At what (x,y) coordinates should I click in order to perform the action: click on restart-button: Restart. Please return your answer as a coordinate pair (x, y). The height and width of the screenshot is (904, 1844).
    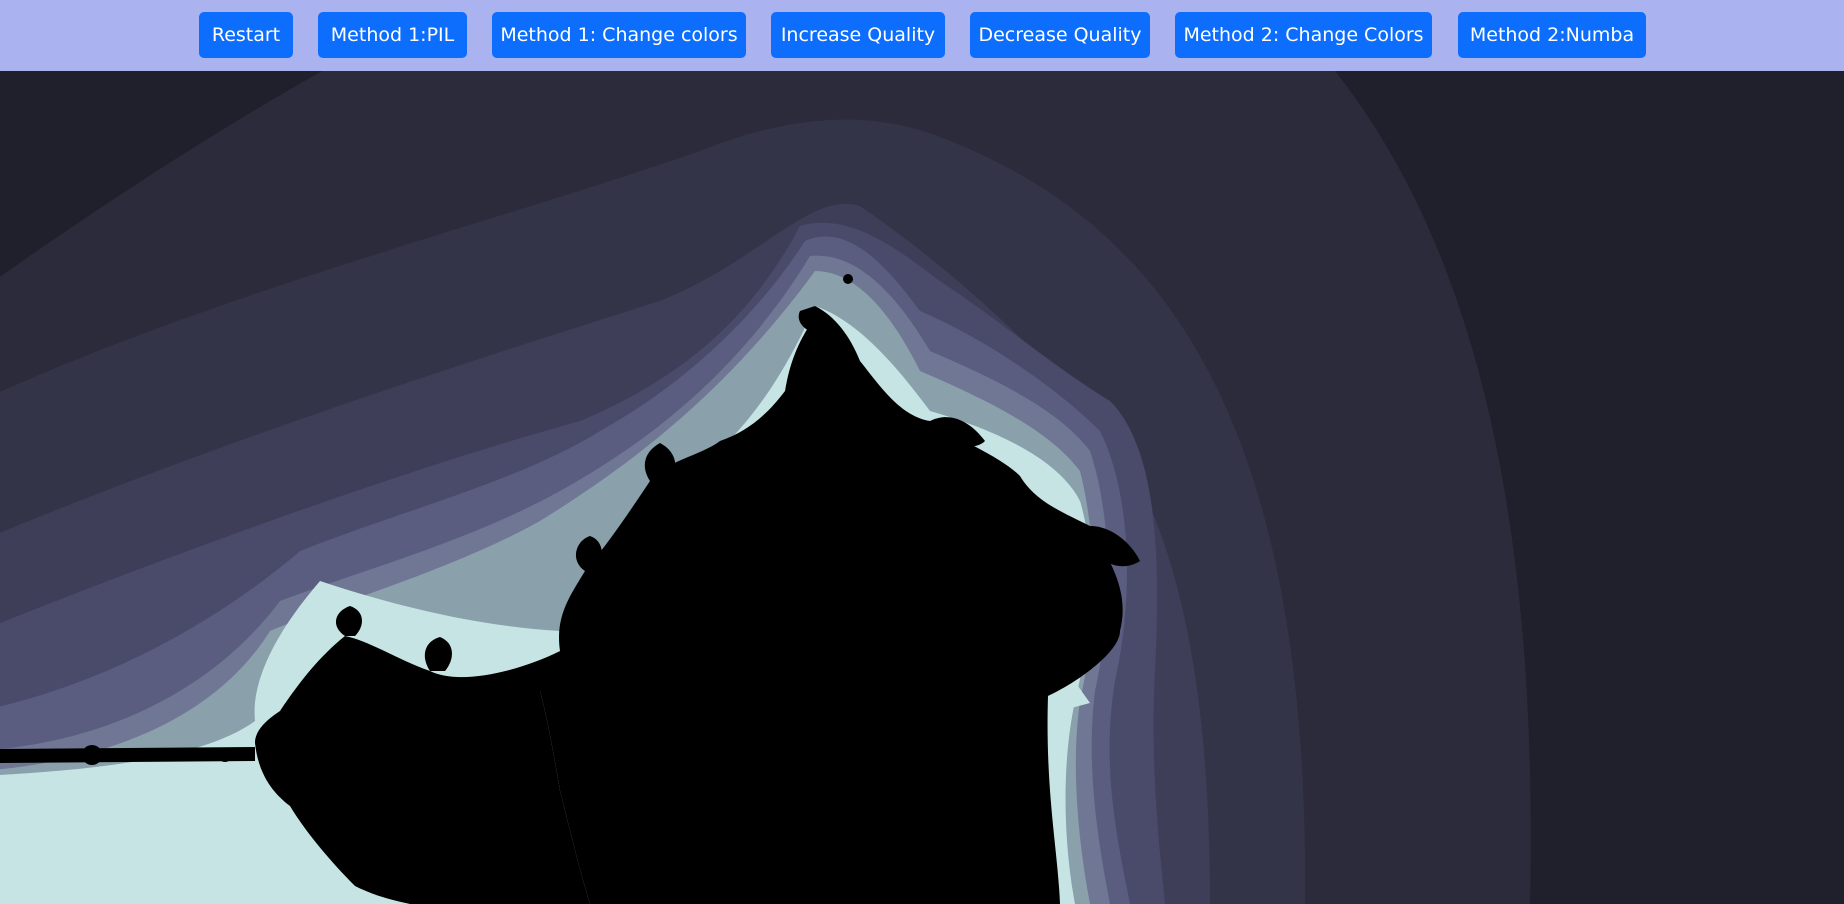
    Looking at the image, I should click on (246, 35).